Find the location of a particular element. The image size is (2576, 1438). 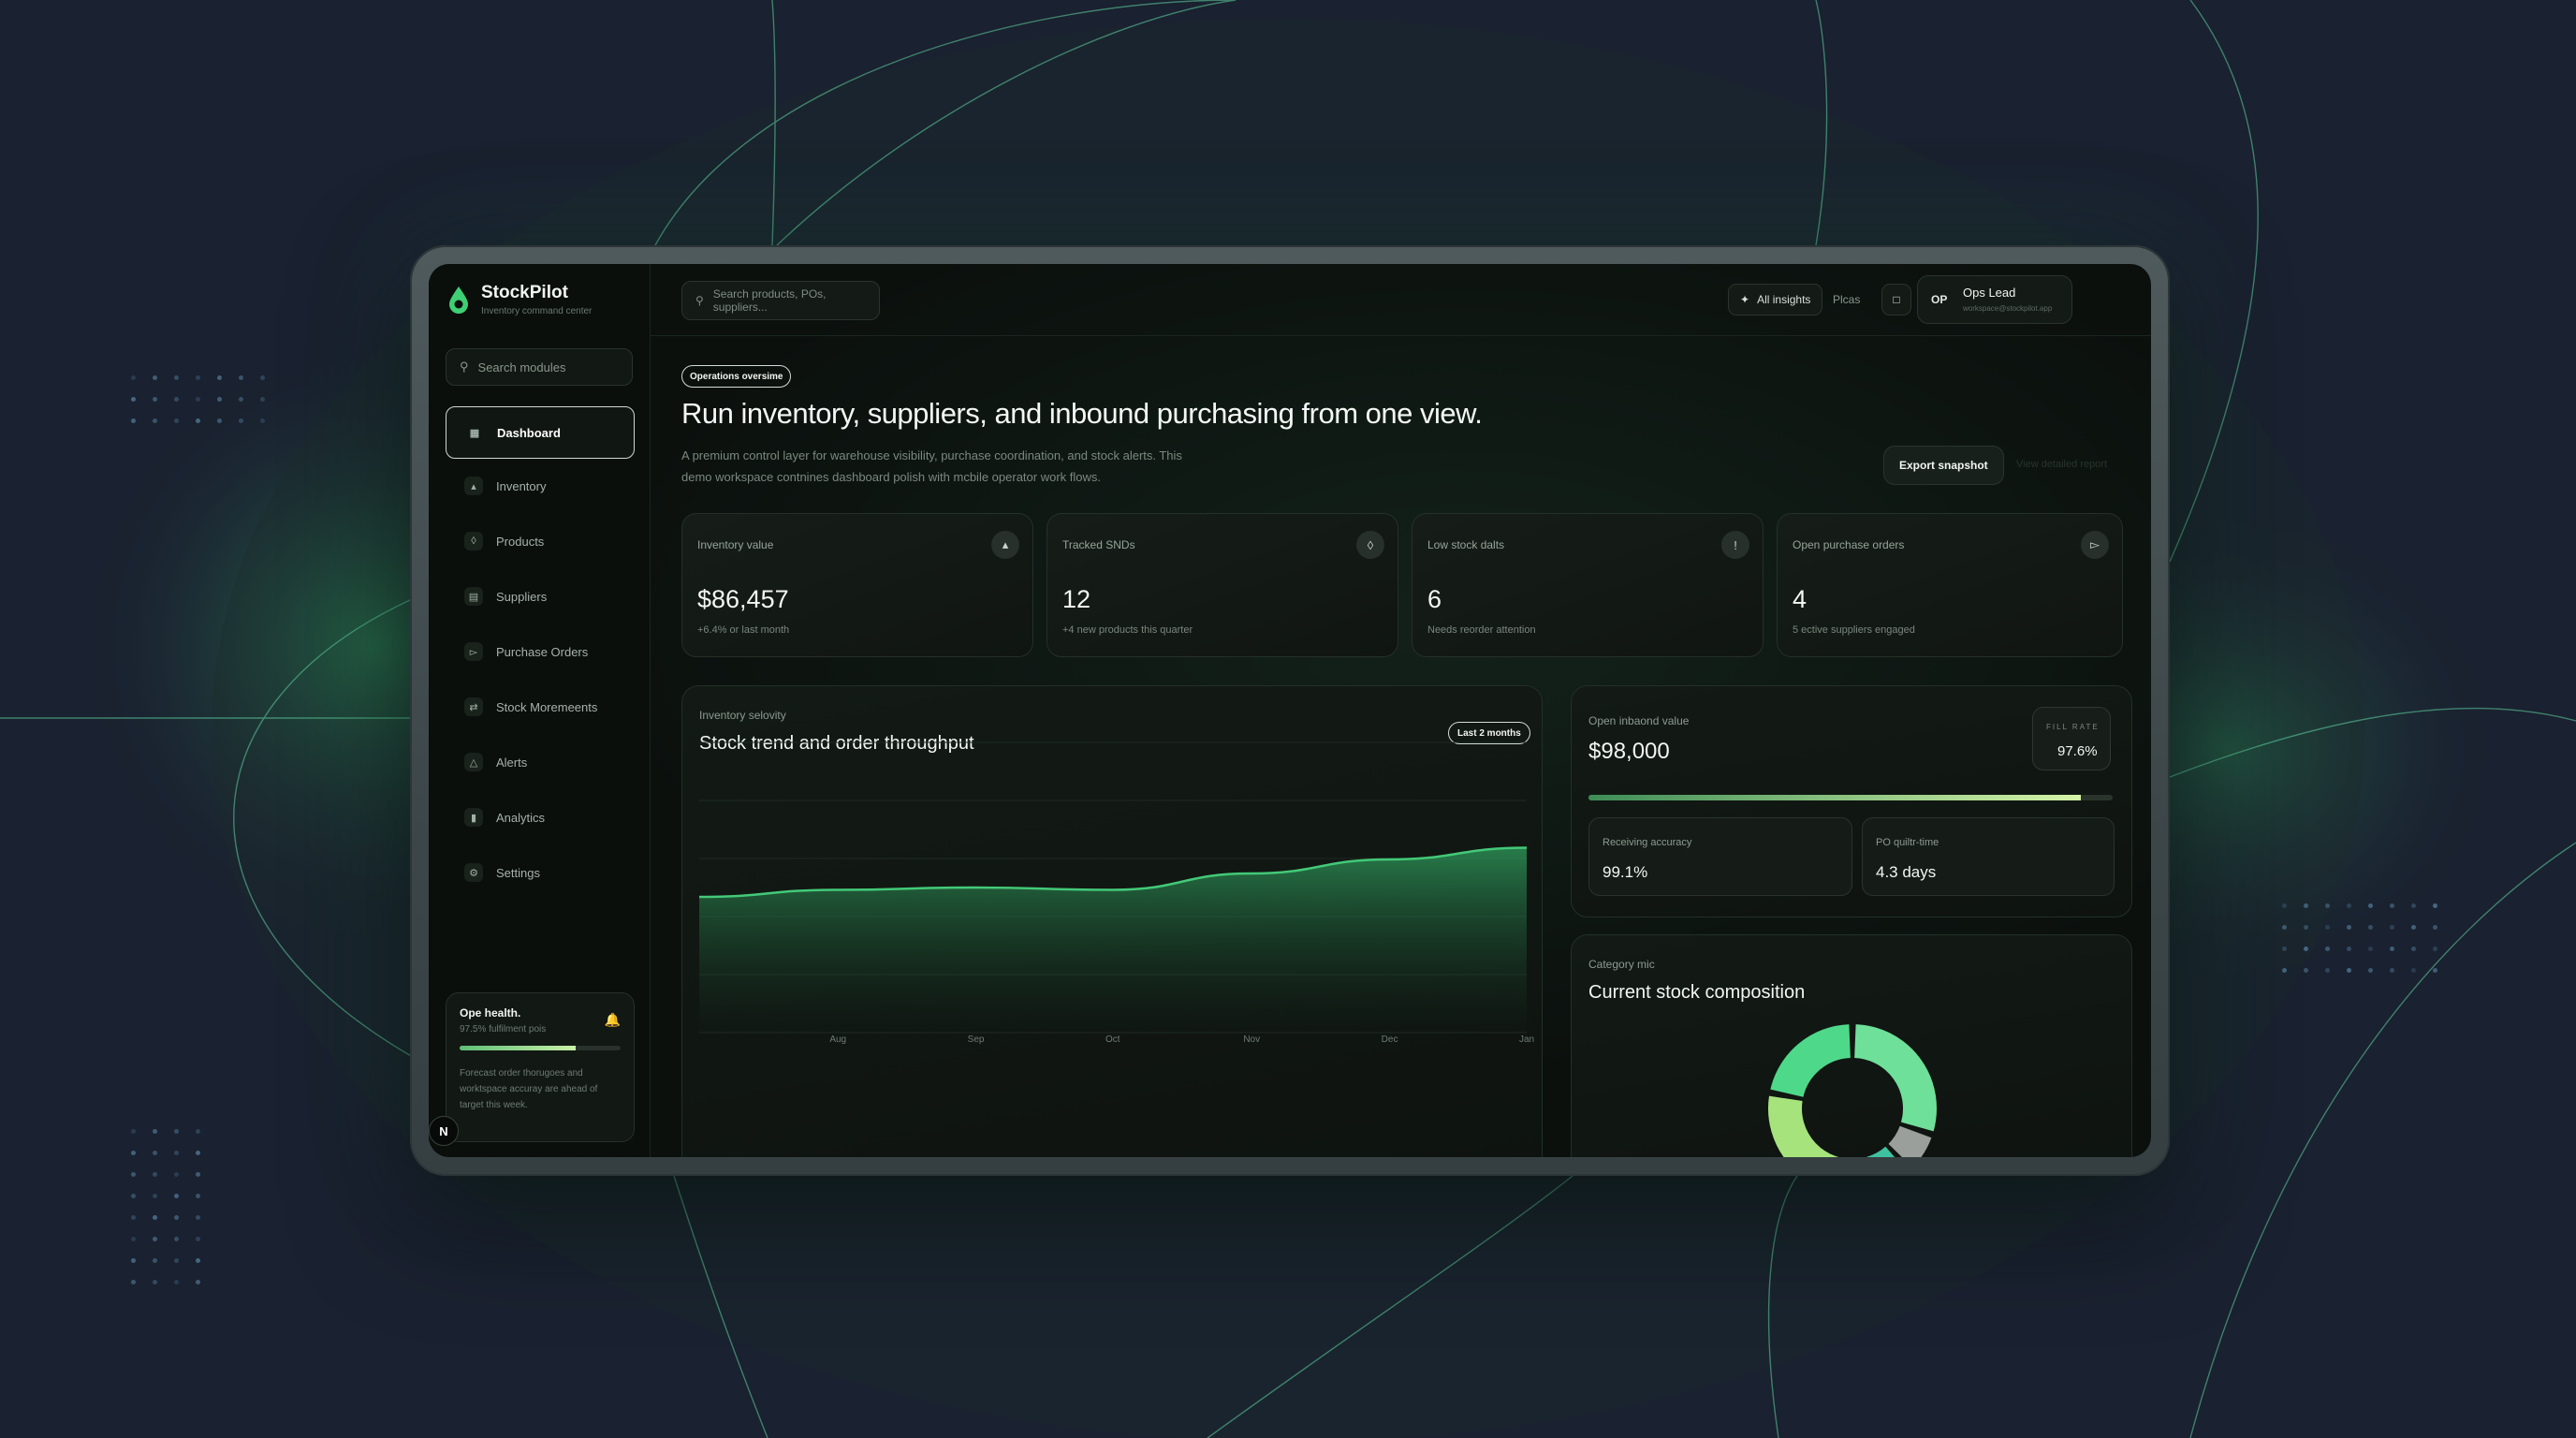

search-icon: ⚲ is located at coordinates (465, 367).